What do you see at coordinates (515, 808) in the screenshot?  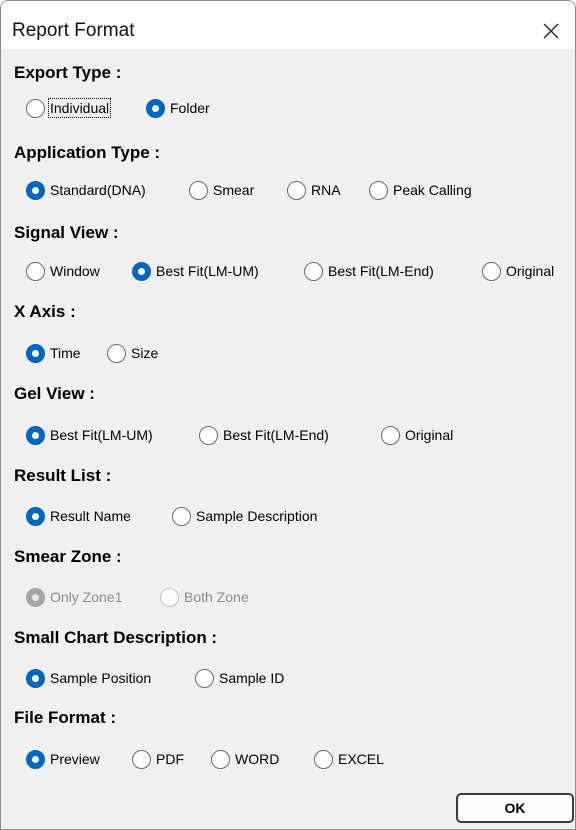 I see `ok-button: OK` at bounding box center [515, 808].